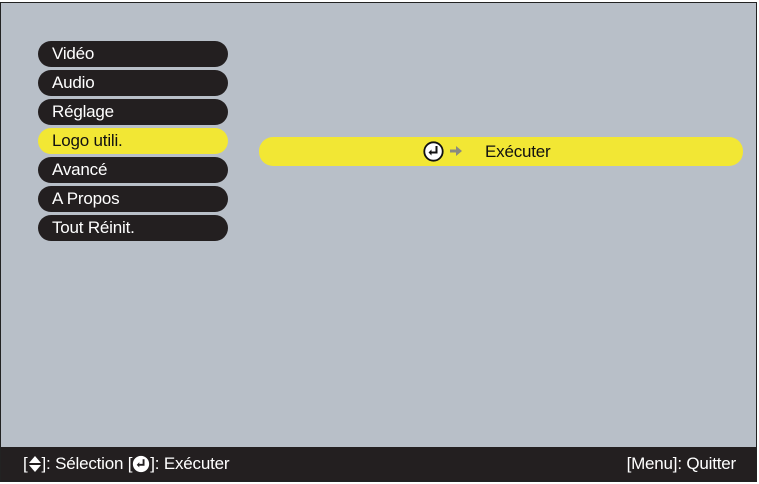  What do you see at coordinates (456, 151) in the screenshot?
I see `arrow-right-icon` at bounding box center [456, 151].